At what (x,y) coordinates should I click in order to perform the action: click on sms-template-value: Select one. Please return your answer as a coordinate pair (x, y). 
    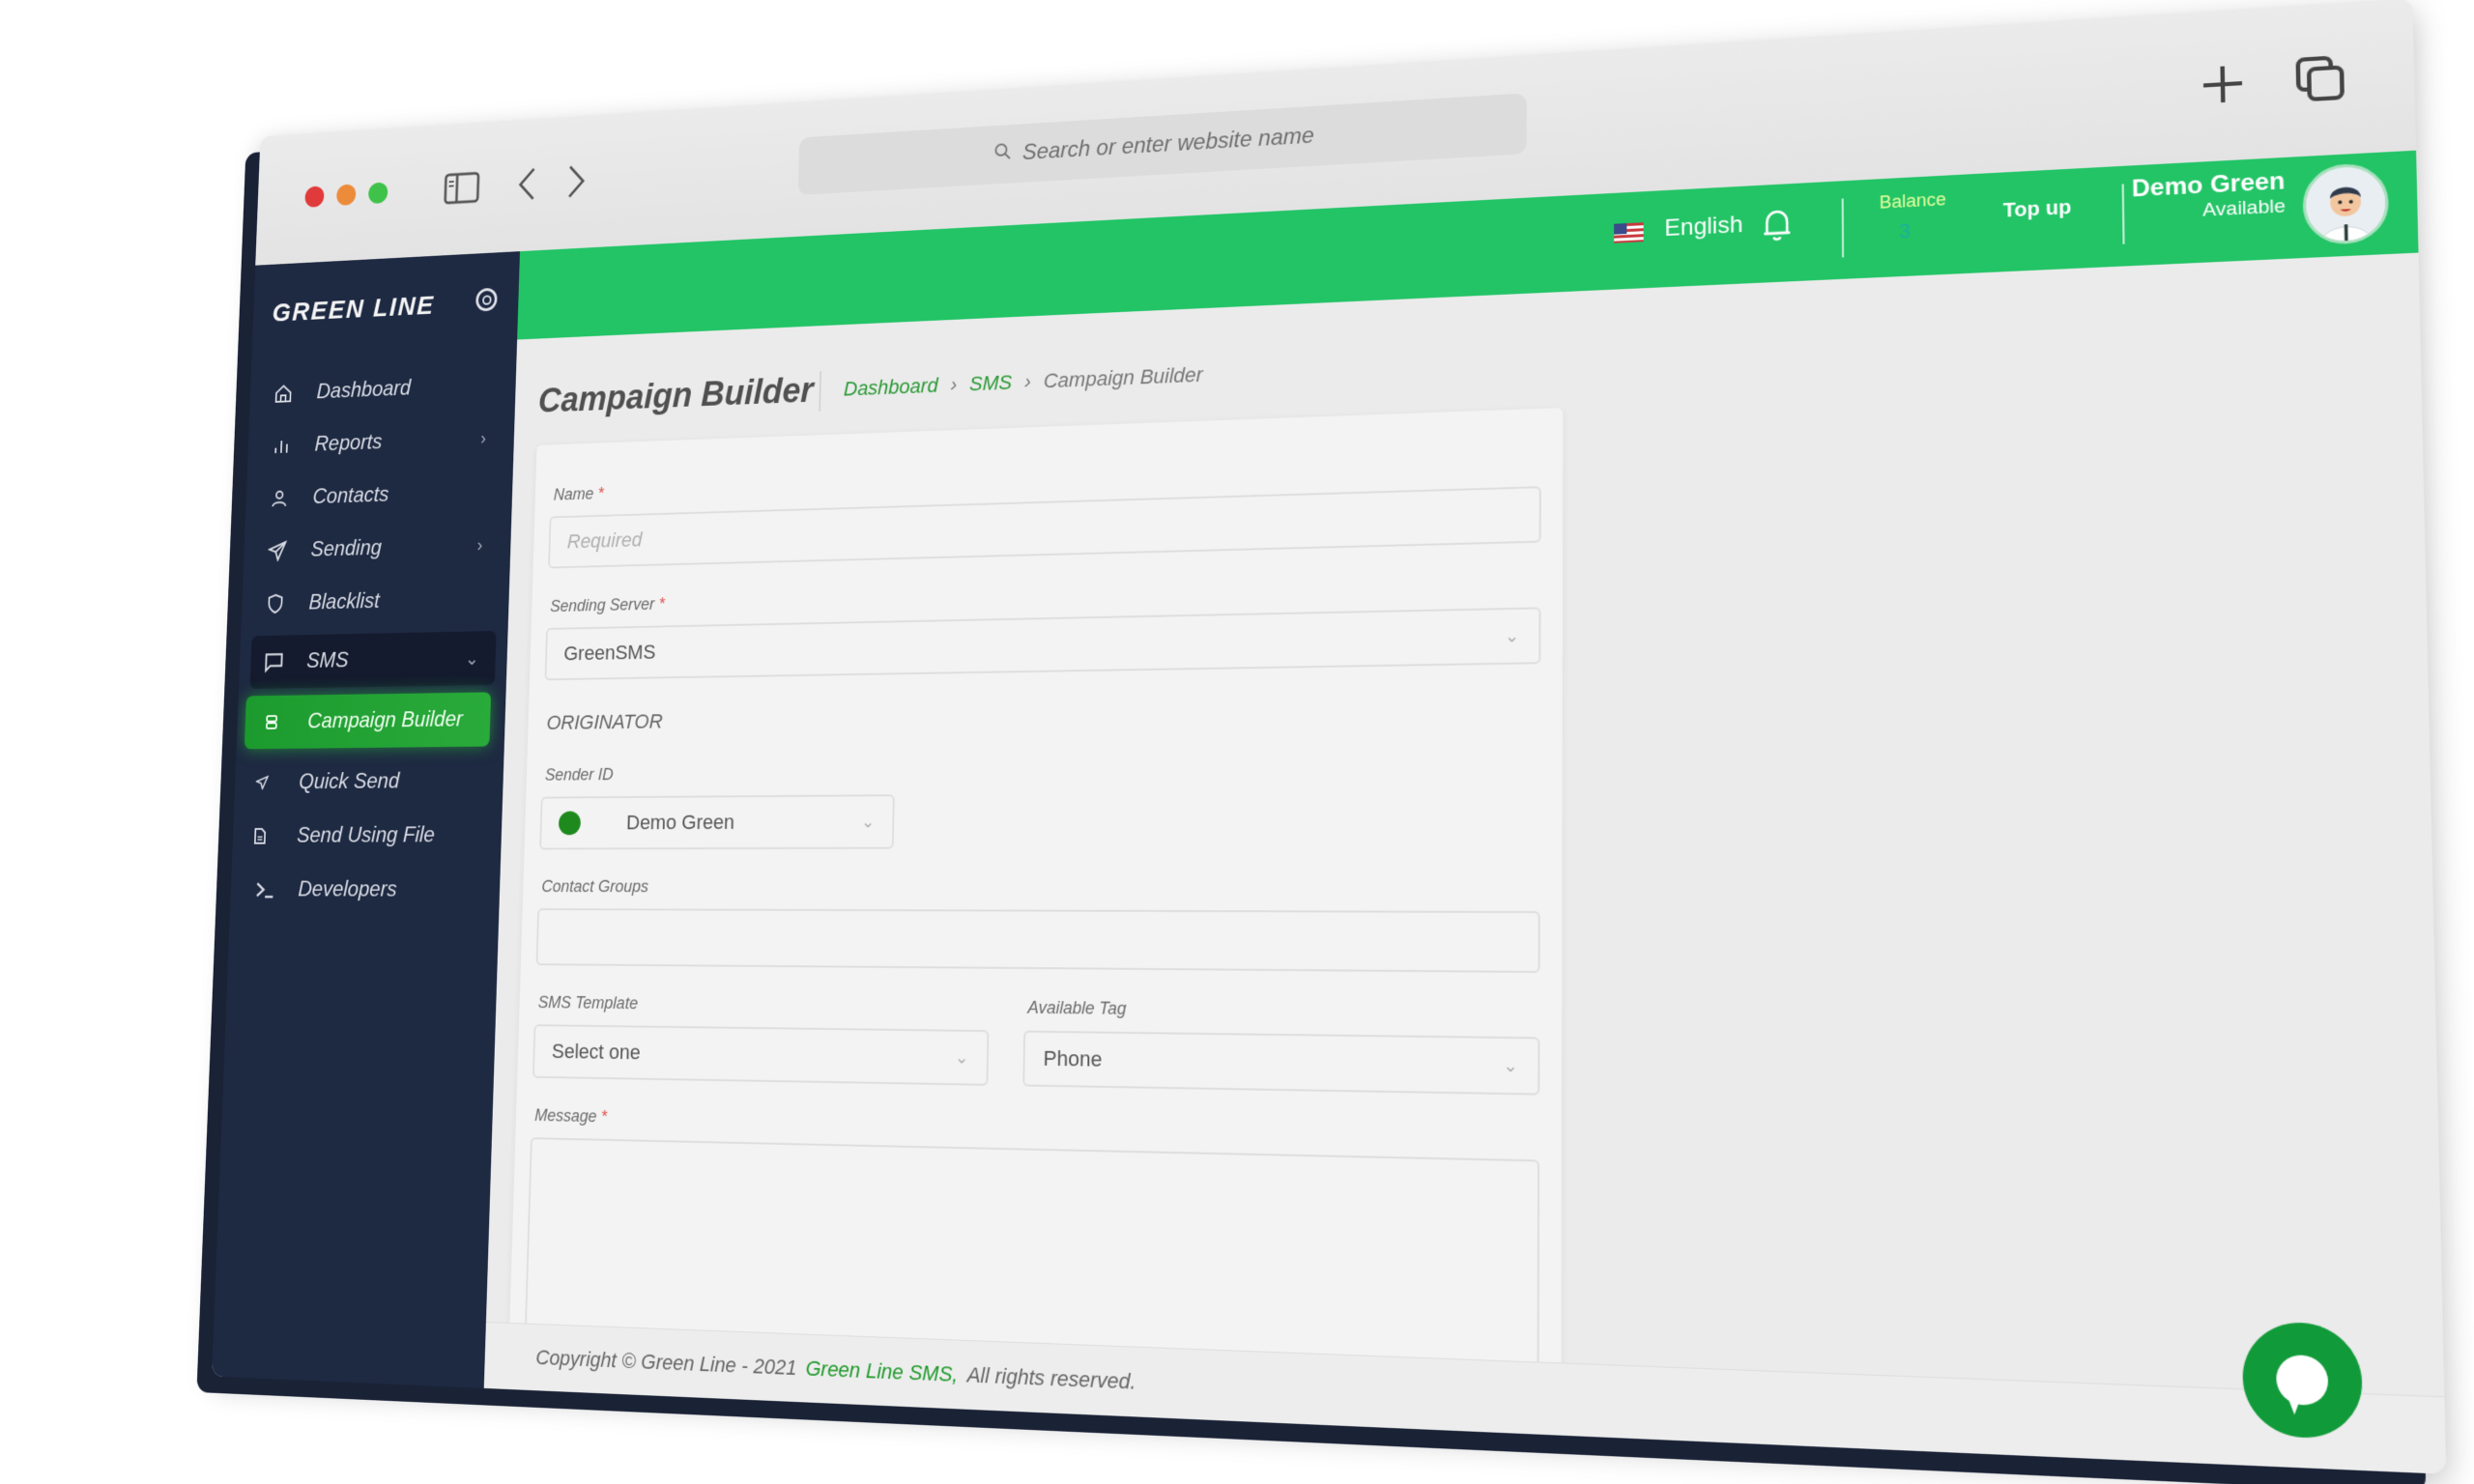
    Looking at the image, I should click on (597, 1052).